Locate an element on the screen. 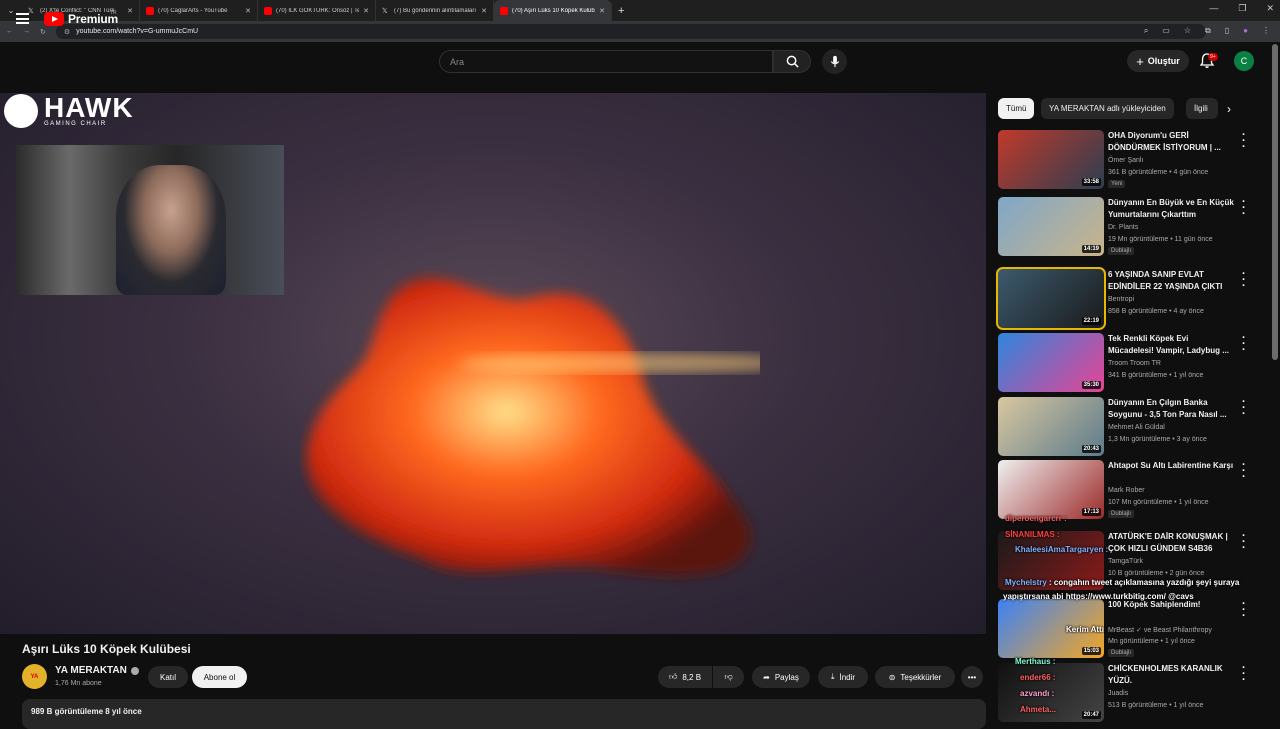  profile-icon: ● is located at coordinates (1245, 31).